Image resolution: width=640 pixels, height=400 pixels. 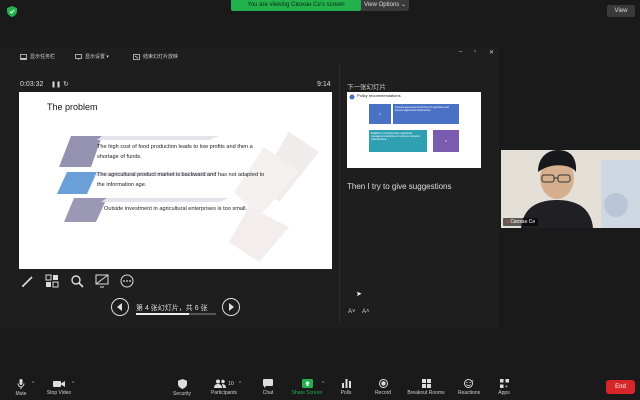 What do you see at coordinates (620, 387) in the screenshot?
I see `end-meeting-button: End` at bounding box center [620, 387].